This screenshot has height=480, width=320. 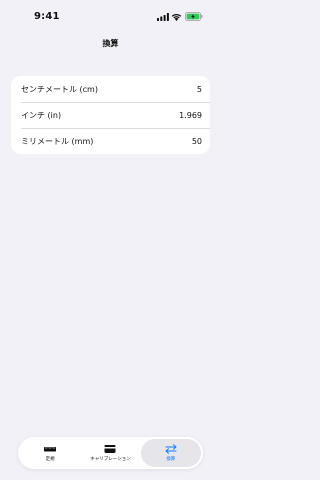 I want to click on tab-bar: 定規 キャリブレーション 換算, so click(x=110, y=453).